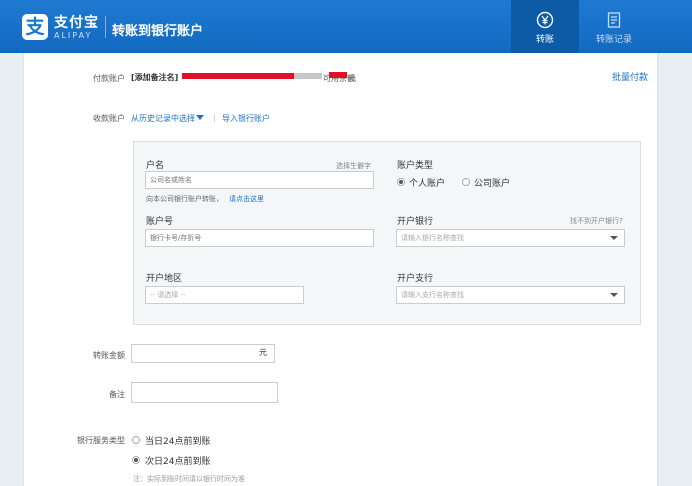 This screenshot has height=486, width=692. What do you see at coordinates (76, 23) in the screenshot?
I see `logo-text: 支付宝` at bounding box center [76, 23].